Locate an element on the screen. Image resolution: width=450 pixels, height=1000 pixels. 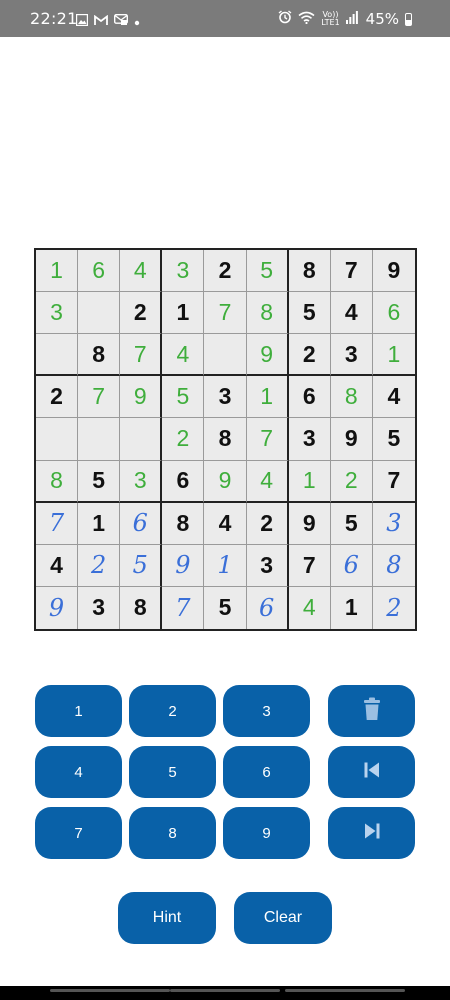
sudoku-cell-r1c1: 1 is located at coordinates (57, 271).